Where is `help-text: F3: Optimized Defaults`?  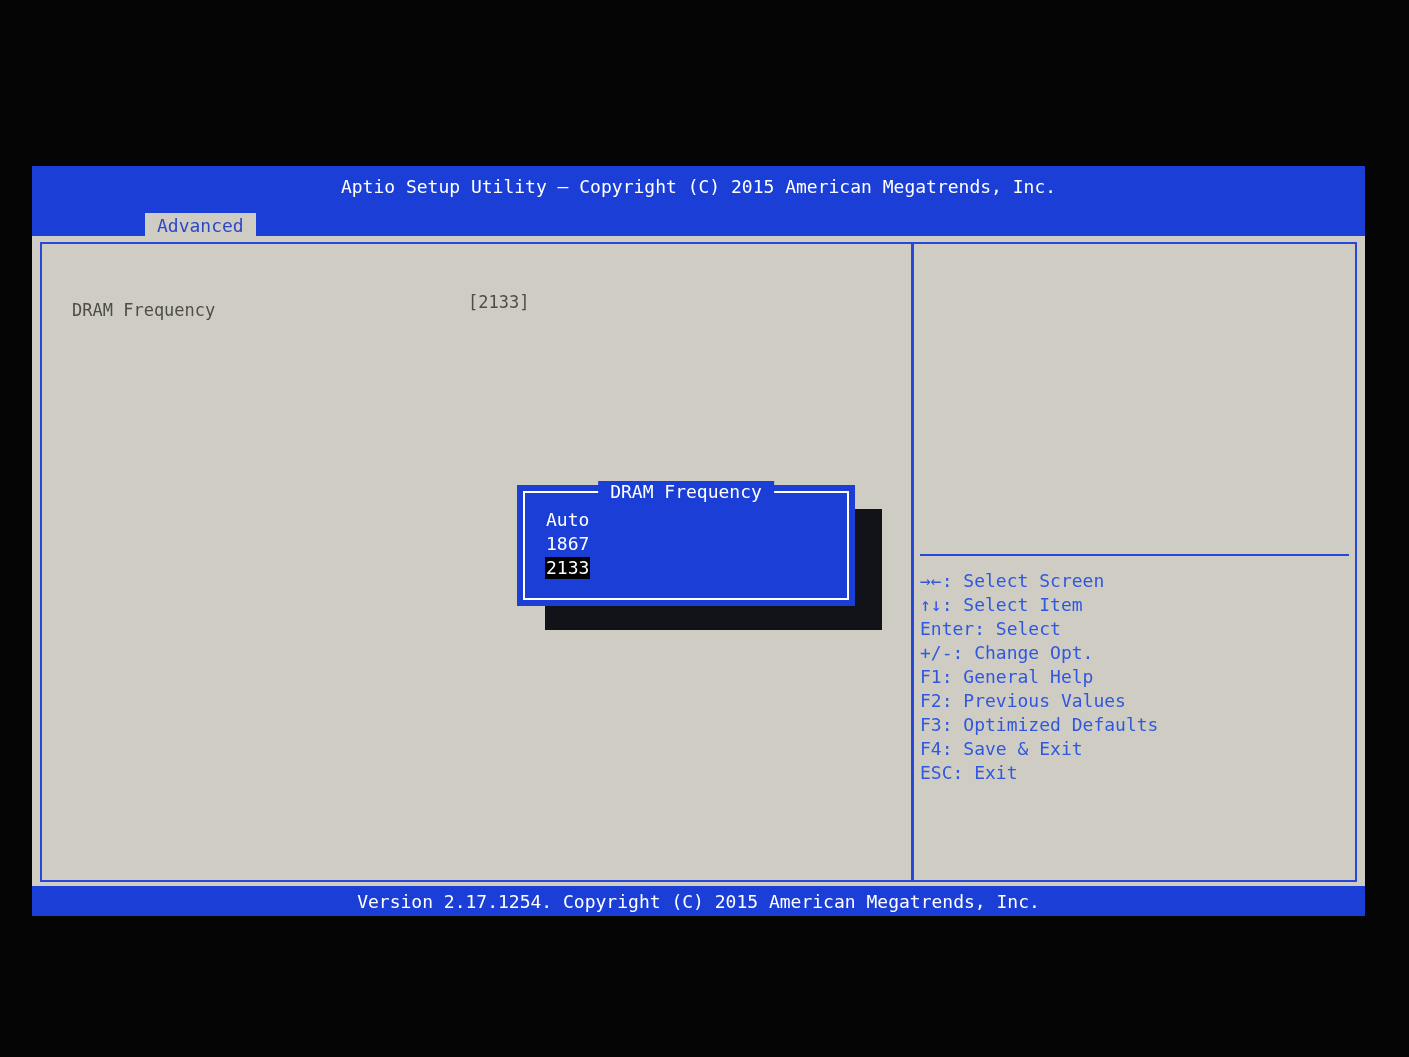
help-text: F3: Optimized Defaults is located at coordinates (1040, 724).